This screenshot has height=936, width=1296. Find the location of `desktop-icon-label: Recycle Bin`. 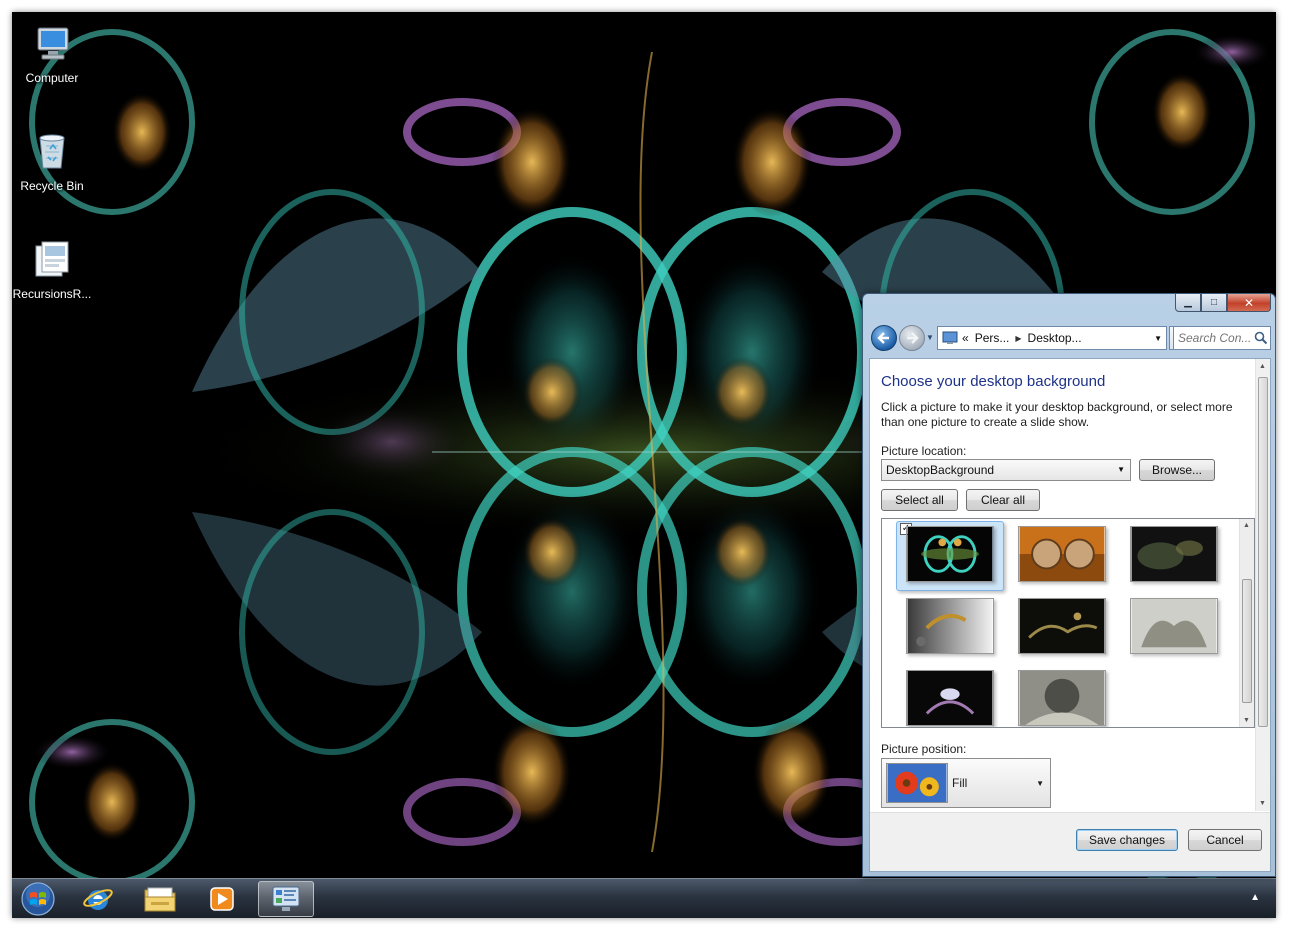

desktop-icon-label: Recycle Bin is located at coordinates (52, 186).